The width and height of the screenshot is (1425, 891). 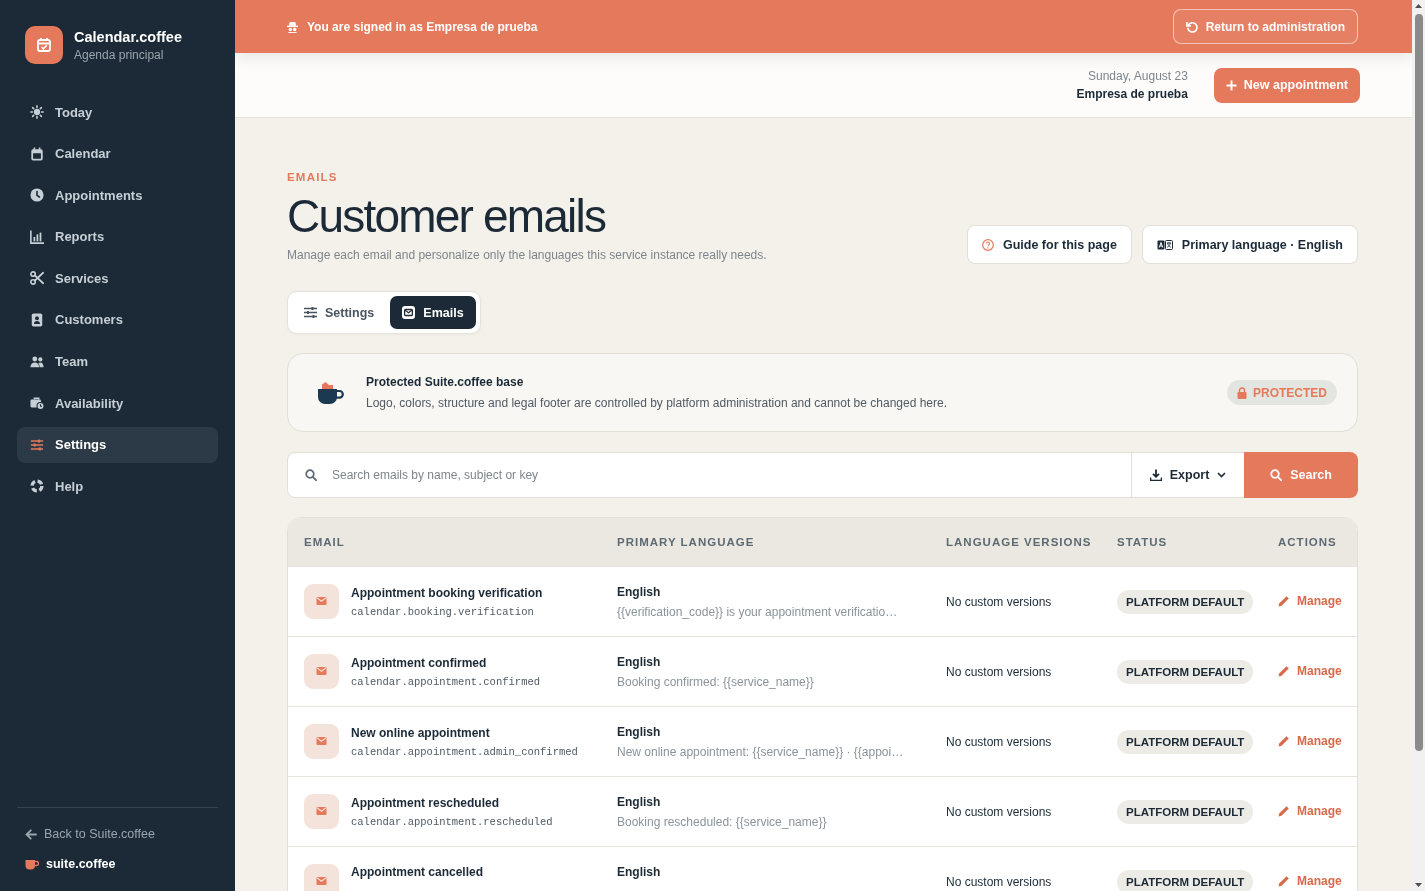 I want to click on subject-text: Booking confirmed: {{service_name}}, so click(x=715, y=681).